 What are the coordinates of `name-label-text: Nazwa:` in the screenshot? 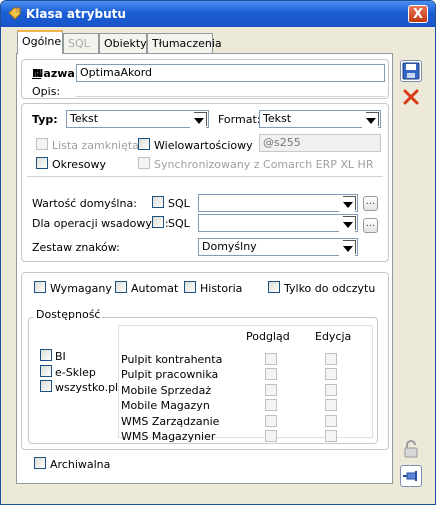 It's located at (57, 73).